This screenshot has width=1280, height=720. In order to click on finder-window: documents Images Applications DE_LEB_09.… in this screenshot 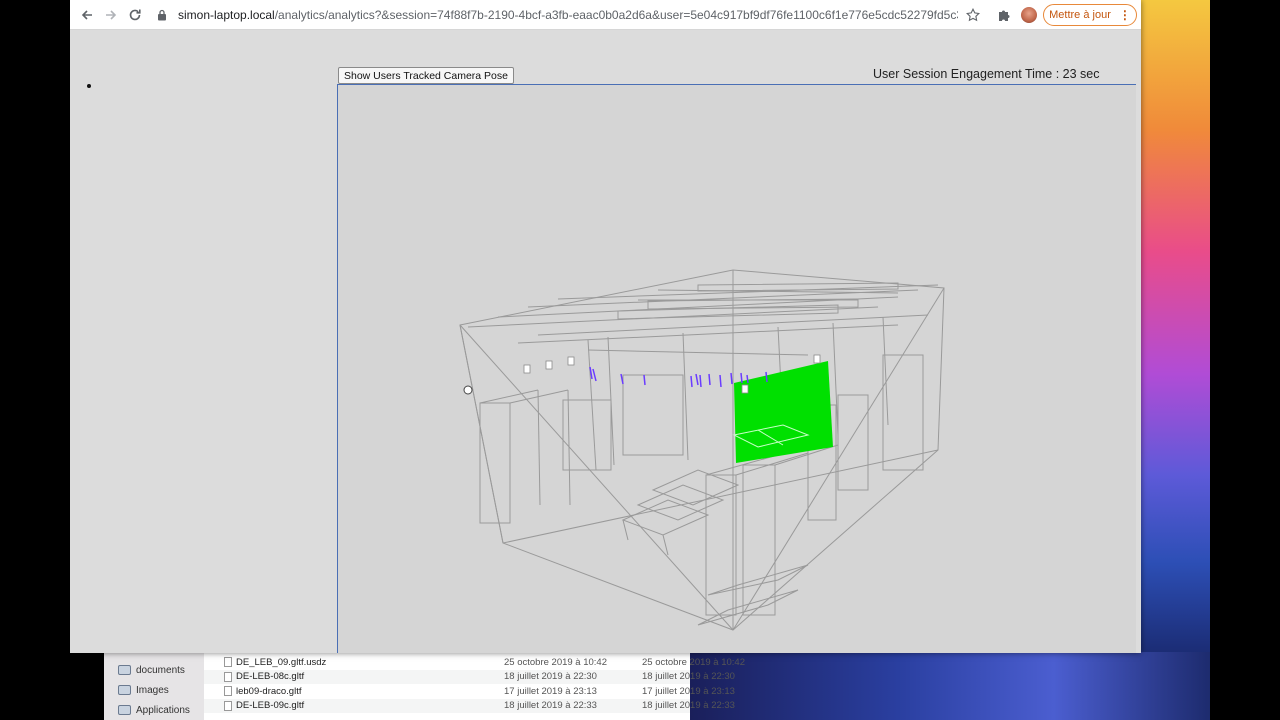, I will do `click(424, 685)`.